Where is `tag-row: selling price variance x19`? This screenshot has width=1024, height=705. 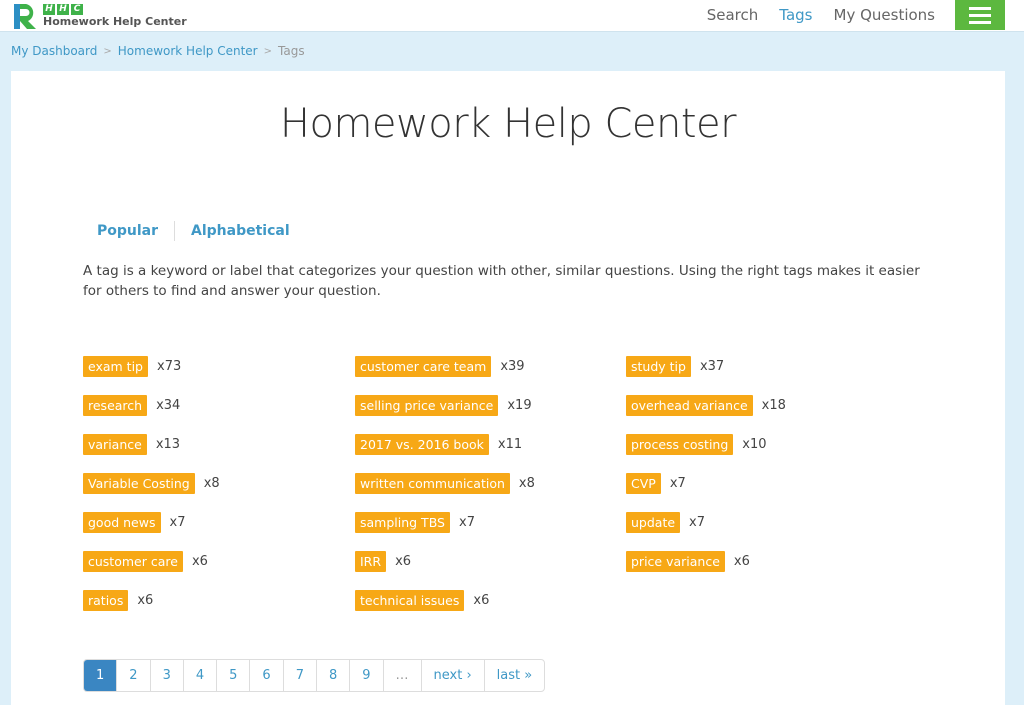 tag-row: selling price variance x19 is located at coordinates (445, 405).